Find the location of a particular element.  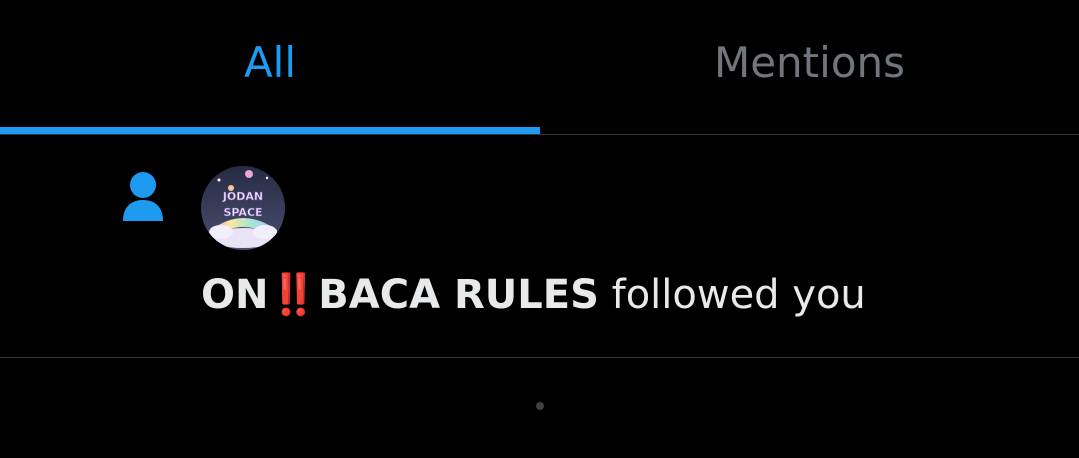

tab-mentions: Mentions is located at coordinates (809, 67).